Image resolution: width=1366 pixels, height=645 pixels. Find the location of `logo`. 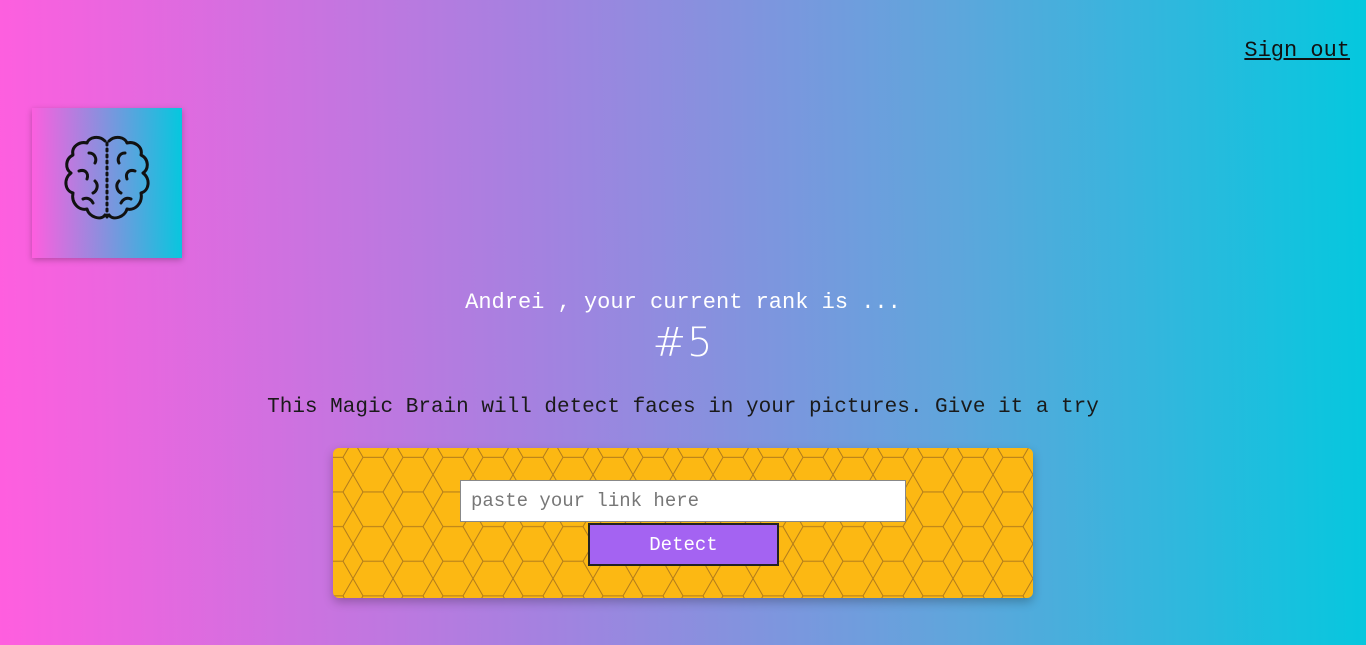

logo is located at coordinates (107, 183).